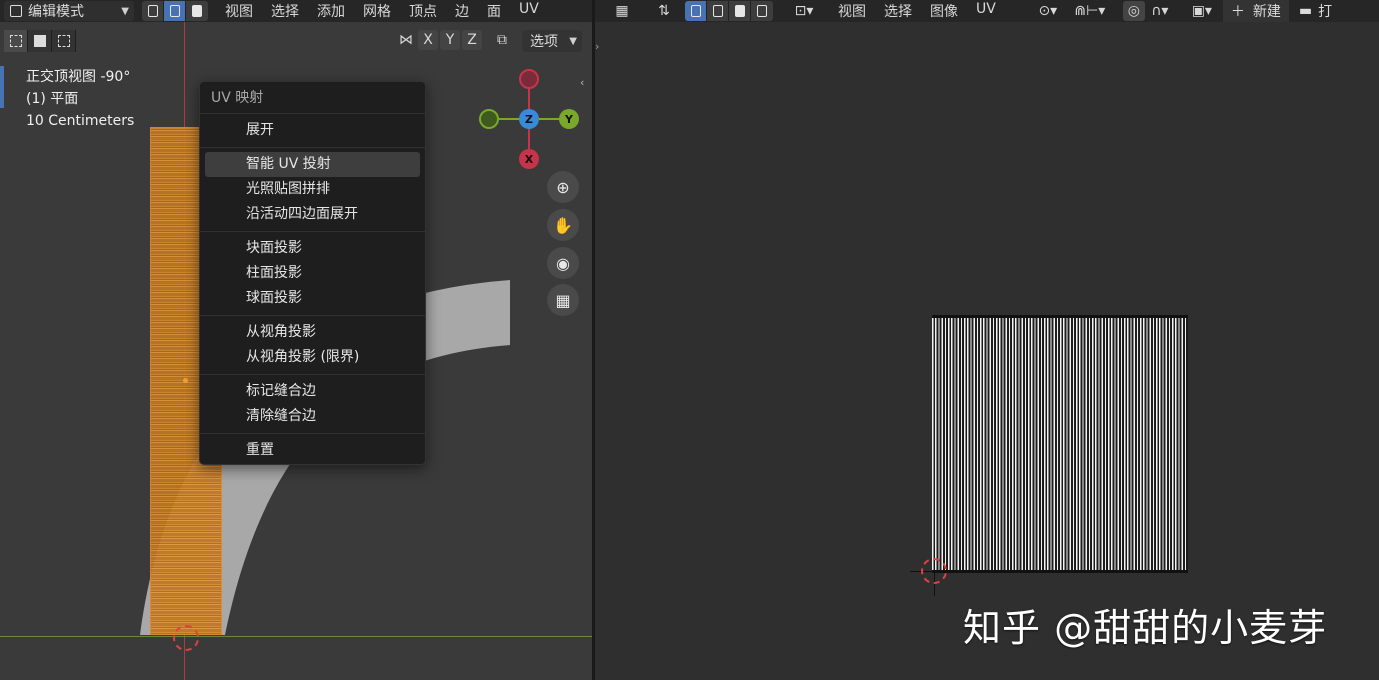 The width and height of the screenshot is (1379, 680). Describe the element at coordinates (186, 638) in the screenshot. I see `3d-cursor-icon` at that location.